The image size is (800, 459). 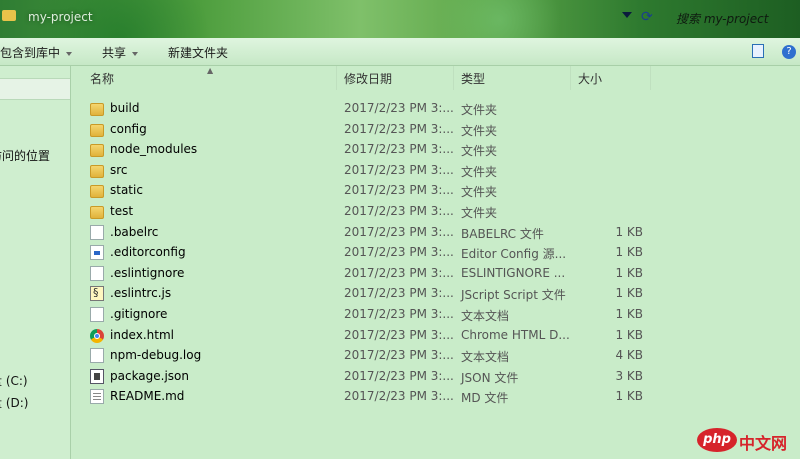 What do you see at coordinates (722, 18) in the screenshot?
I see `search-input: 搜索 my-project` at bounding box center [722, 18].